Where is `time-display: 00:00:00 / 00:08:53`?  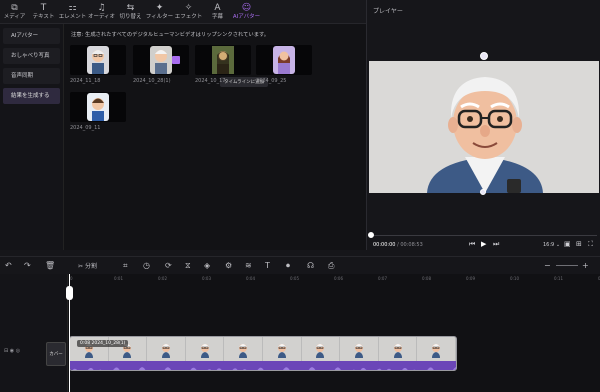
time-display: 00:00:00 / 00:08:53 is located at coordinates (398, 245).